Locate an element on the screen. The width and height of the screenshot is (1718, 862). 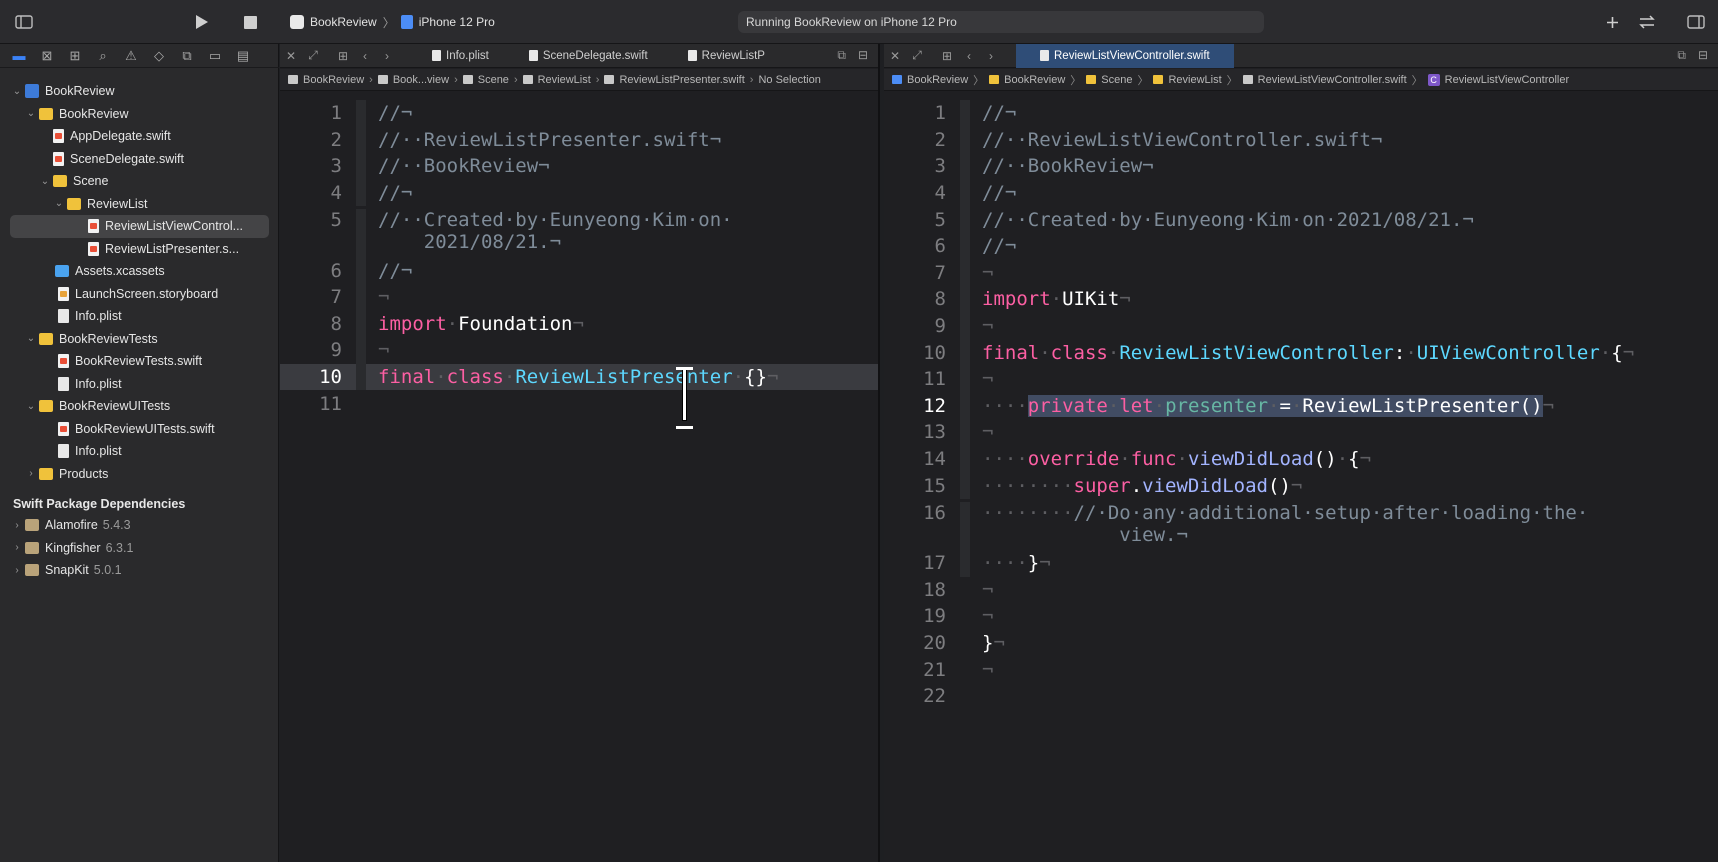
tree-row-group: ⌄ Scene is located at coordinates (139, 181).